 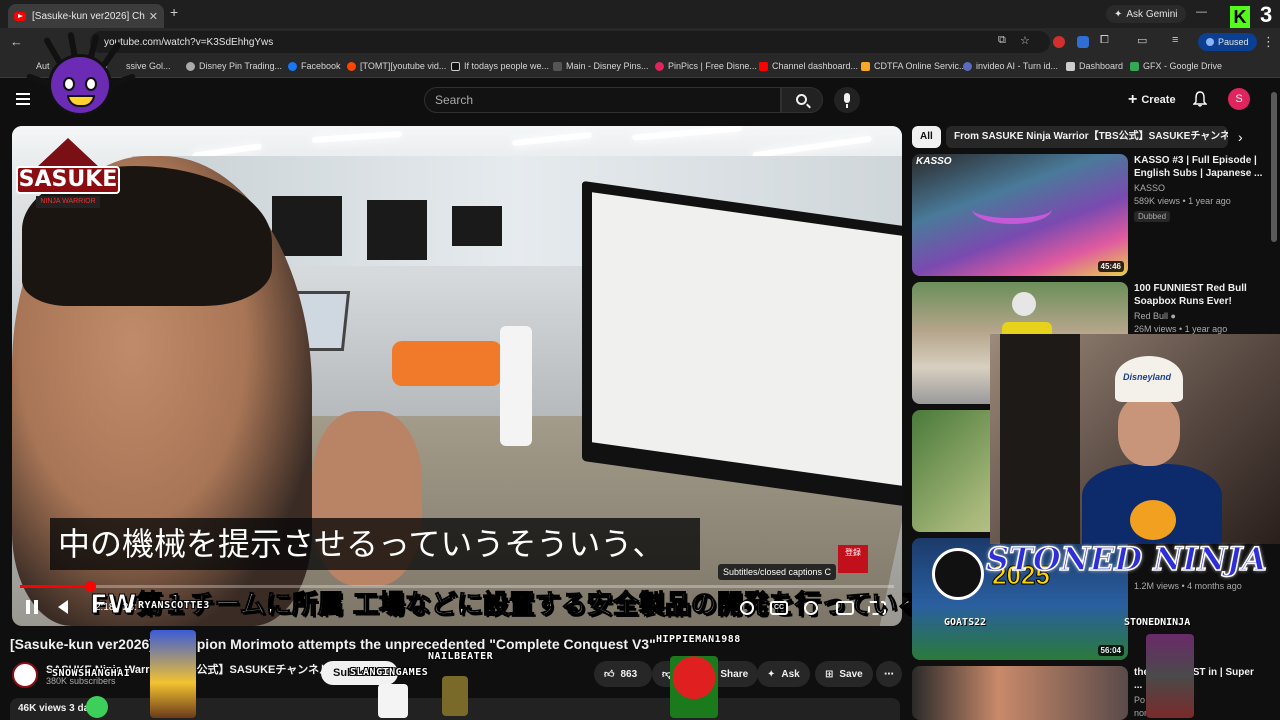 What do you see at coordinates (461, 656) in the screenshot?
I see `viewer-tag: NAILBEATER` at bounding box center [461, 656].